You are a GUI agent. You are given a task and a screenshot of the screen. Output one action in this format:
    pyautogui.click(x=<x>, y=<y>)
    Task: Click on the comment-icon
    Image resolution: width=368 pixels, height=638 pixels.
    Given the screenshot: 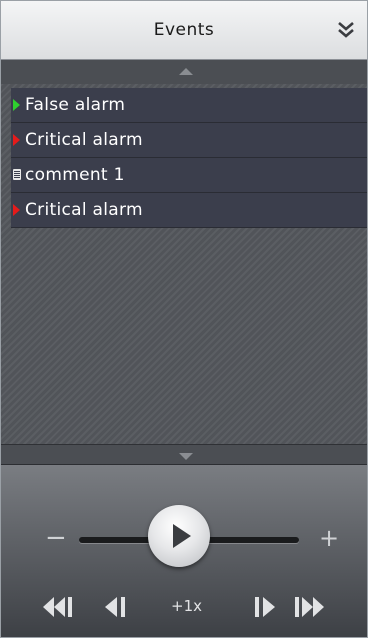 What is the action you would take?
    pyautogui.click(x=17, y=174)
    